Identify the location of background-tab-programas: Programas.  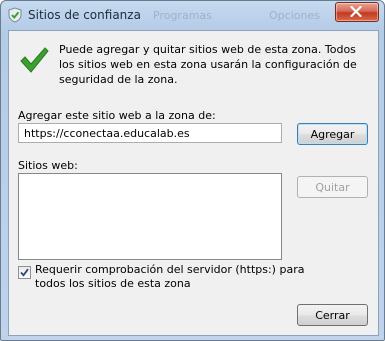
(182, 15).